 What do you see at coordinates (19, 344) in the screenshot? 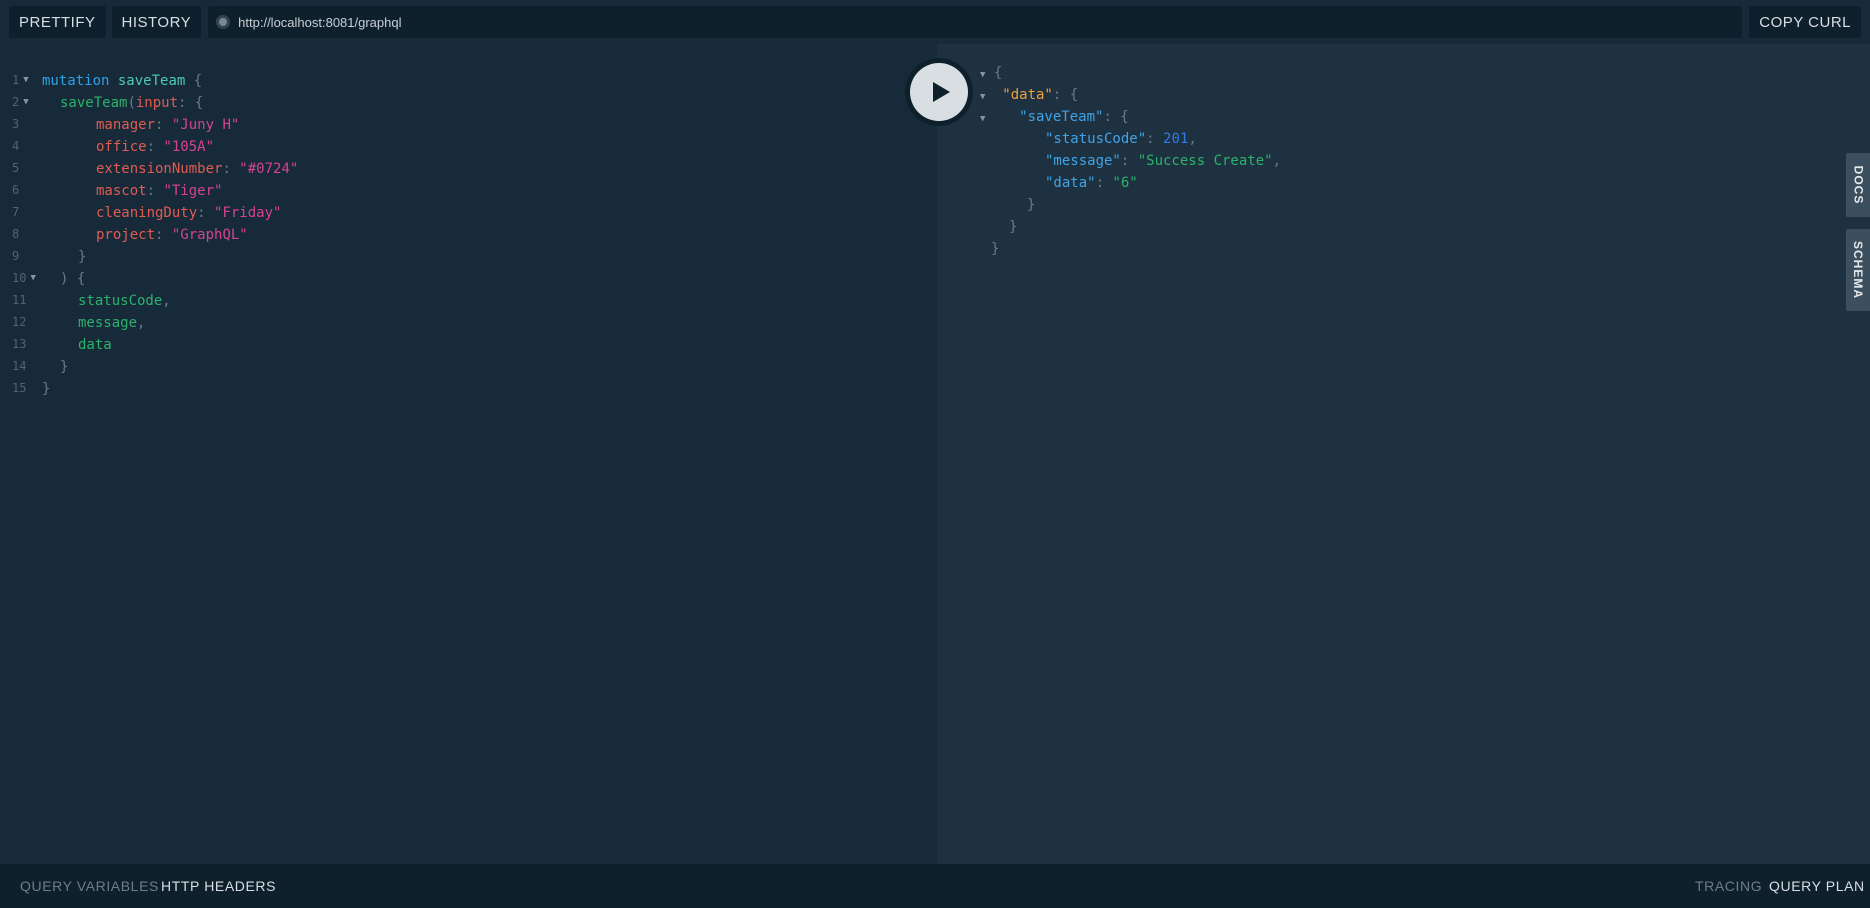
I see `line-number: 13` at bounding box center [19, 344].